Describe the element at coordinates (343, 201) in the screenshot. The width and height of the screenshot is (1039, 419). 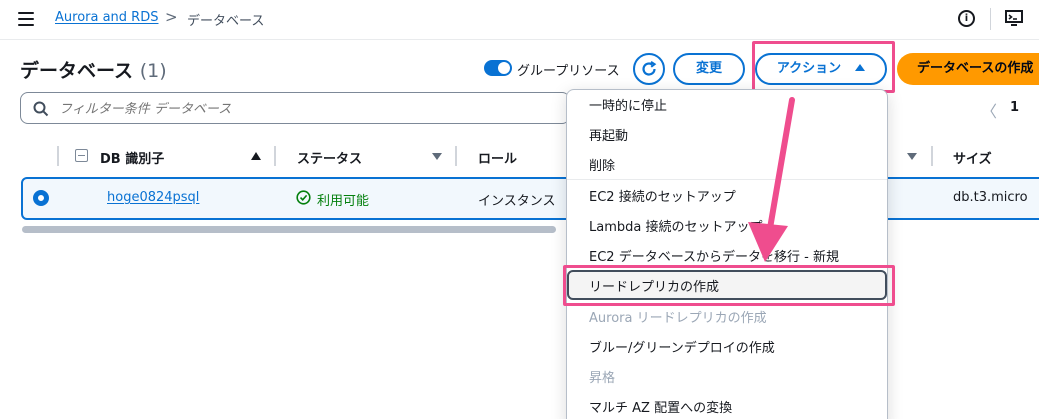
I see `status-badge: 利用可能` at that location.